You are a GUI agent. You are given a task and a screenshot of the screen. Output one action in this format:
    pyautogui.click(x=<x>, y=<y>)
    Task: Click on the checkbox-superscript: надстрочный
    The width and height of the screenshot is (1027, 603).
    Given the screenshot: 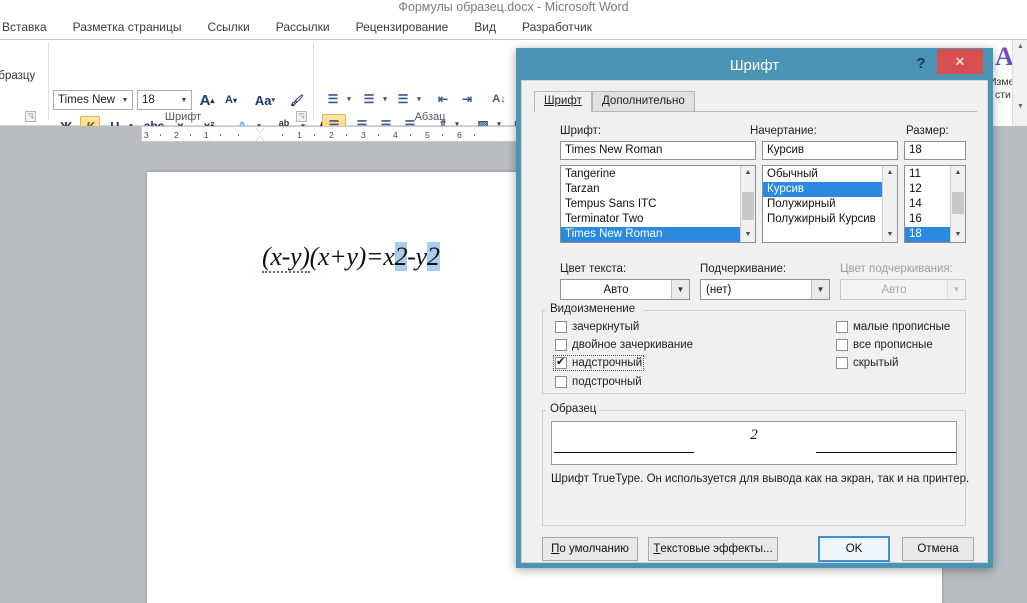 What is the action you would take?
    pyautogui.click(x=598, y=363)
    